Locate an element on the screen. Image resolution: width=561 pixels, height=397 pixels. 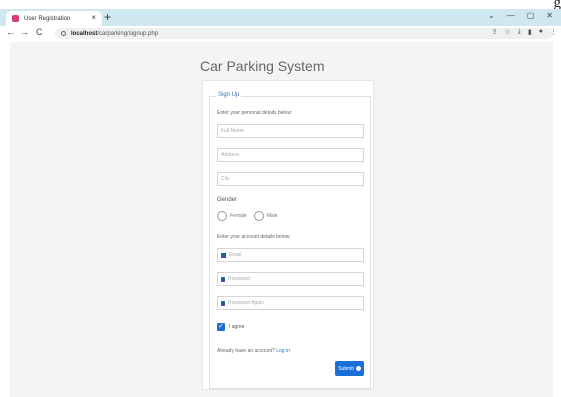
reload-icon: C is located at coordinates (39, 32).